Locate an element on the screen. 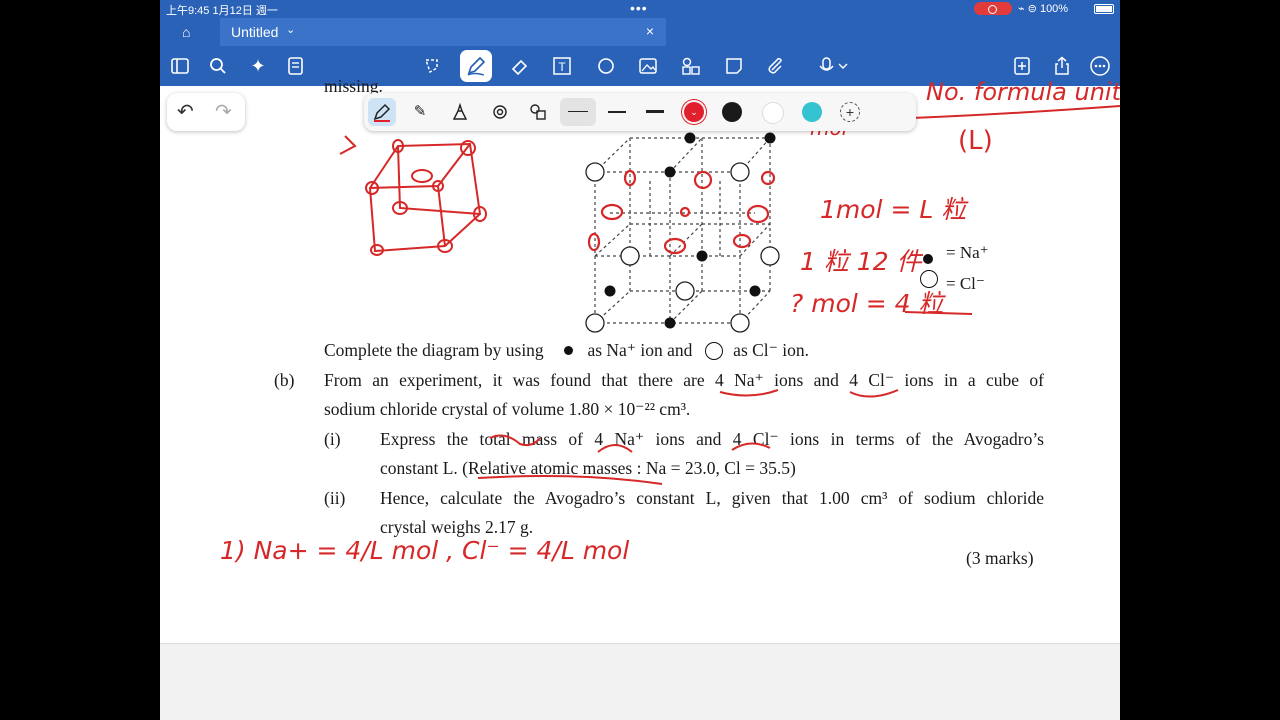  status-time: 上午9:45 1月12日 週一 is located at coordinates (222, 11).